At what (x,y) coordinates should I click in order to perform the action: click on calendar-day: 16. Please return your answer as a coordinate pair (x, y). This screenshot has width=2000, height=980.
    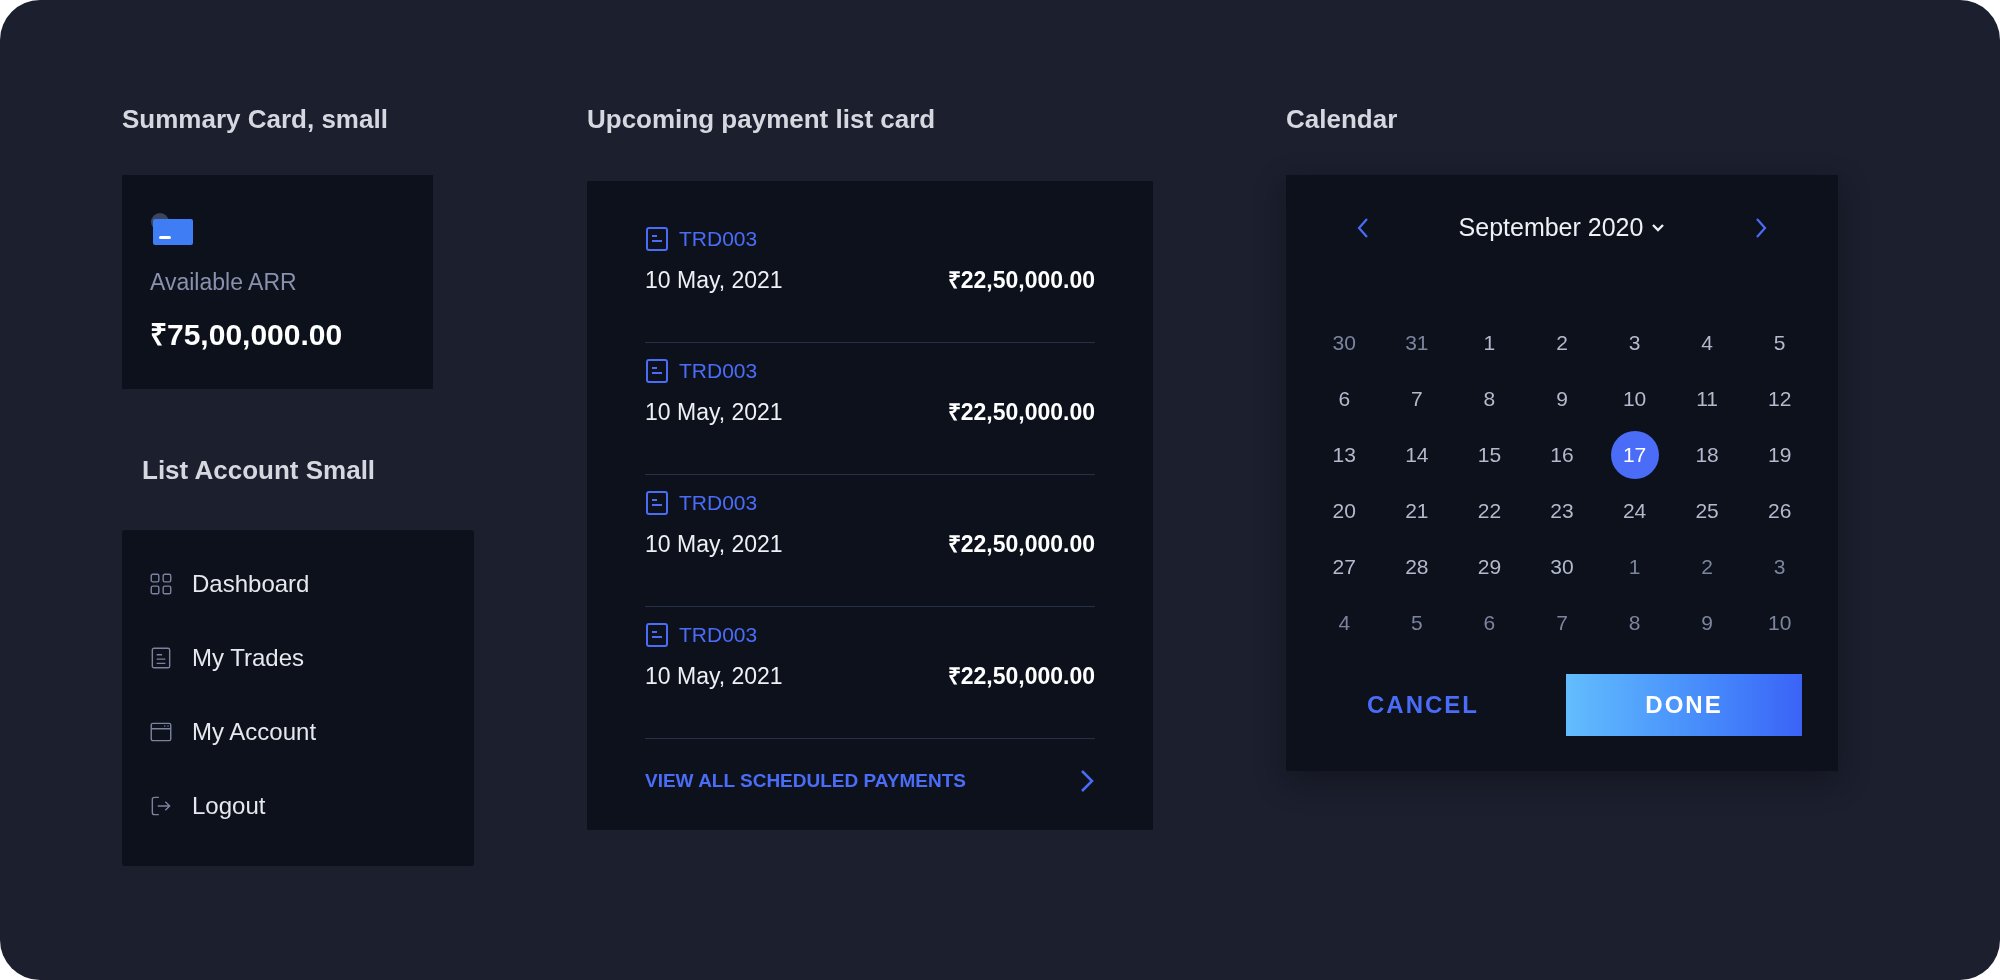
    Looking at the image, I should click on (1562, 454).